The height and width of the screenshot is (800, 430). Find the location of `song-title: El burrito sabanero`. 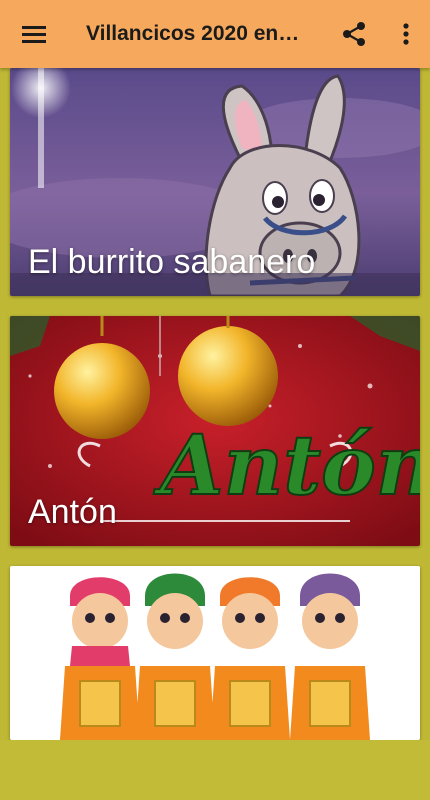

song-title: El burrito sabanero is located at coordinates (172, 262).